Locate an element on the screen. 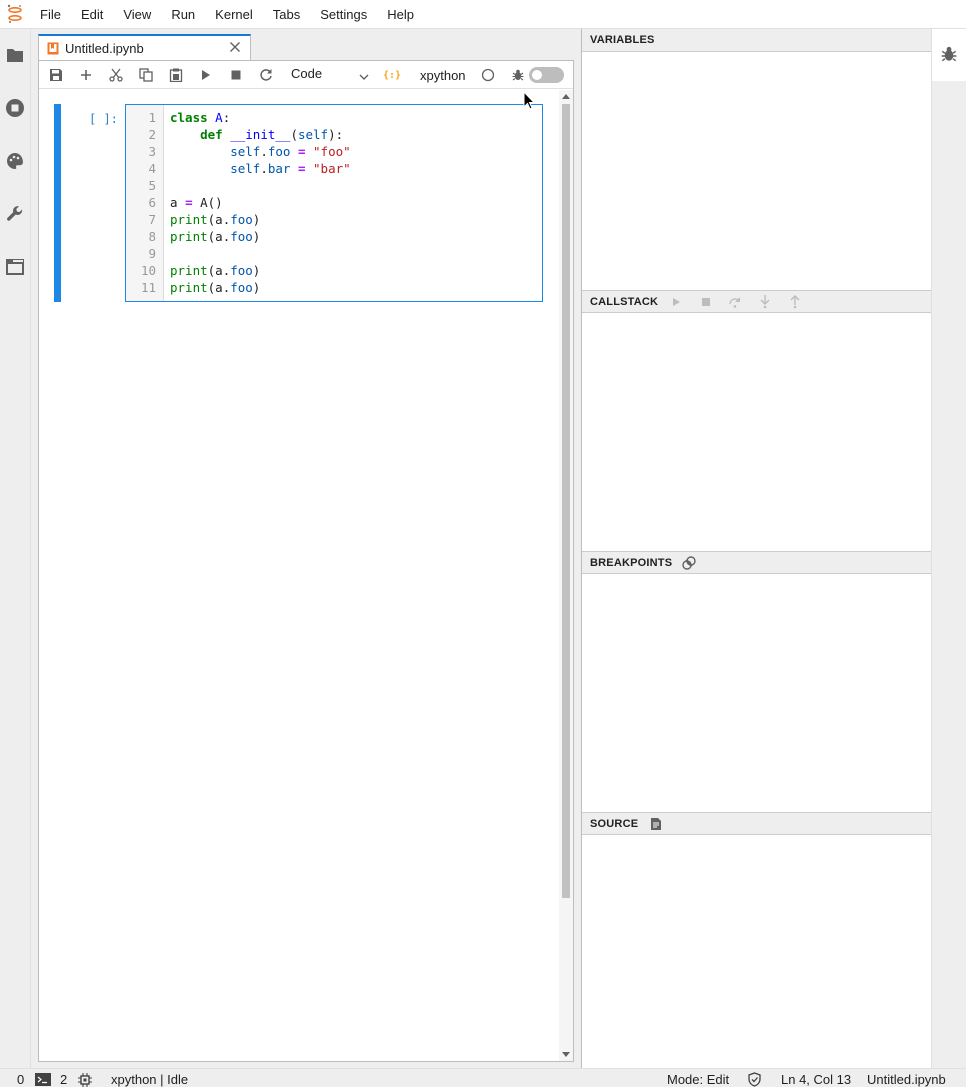 This screenshot has width=966, height=1090. source-title: SOURCE is located at coordinates (614, 824).